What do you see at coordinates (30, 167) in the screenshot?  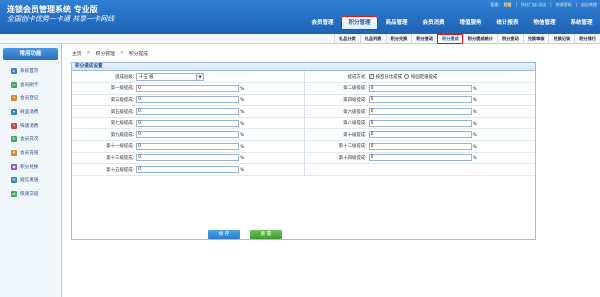 I see `sidebar-item-points-exchange: ◆ 积分兑换` at bounding box center [30, 167].